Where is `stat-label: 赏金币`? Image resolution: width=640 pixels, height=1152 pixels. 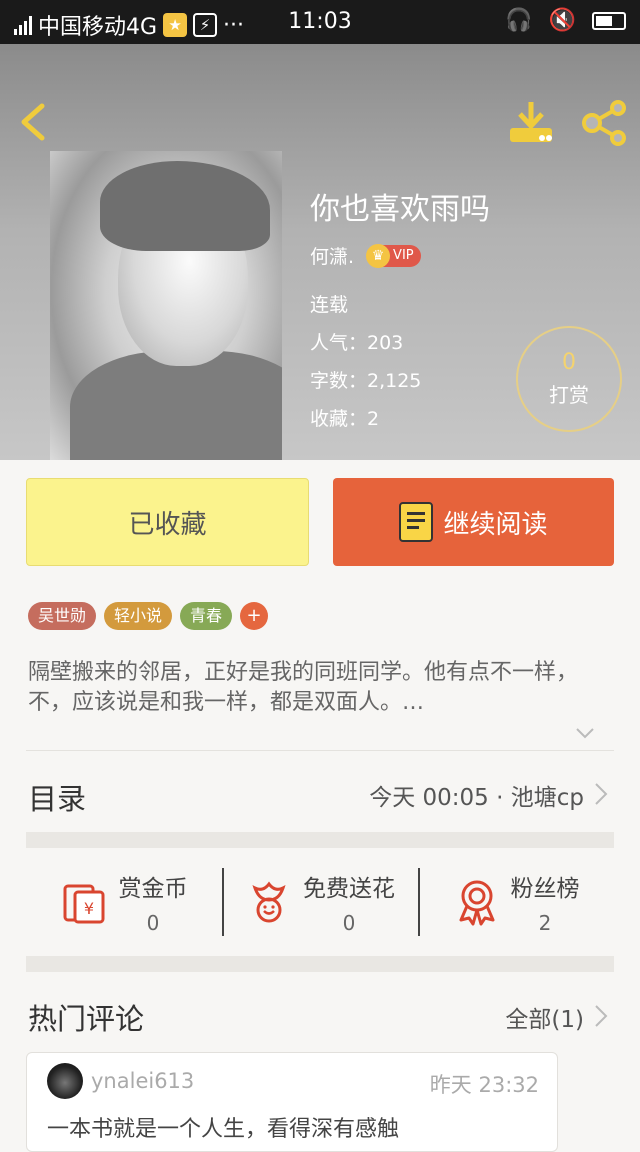
stat-label: 赏金币 is located at coordinates (153, 889).